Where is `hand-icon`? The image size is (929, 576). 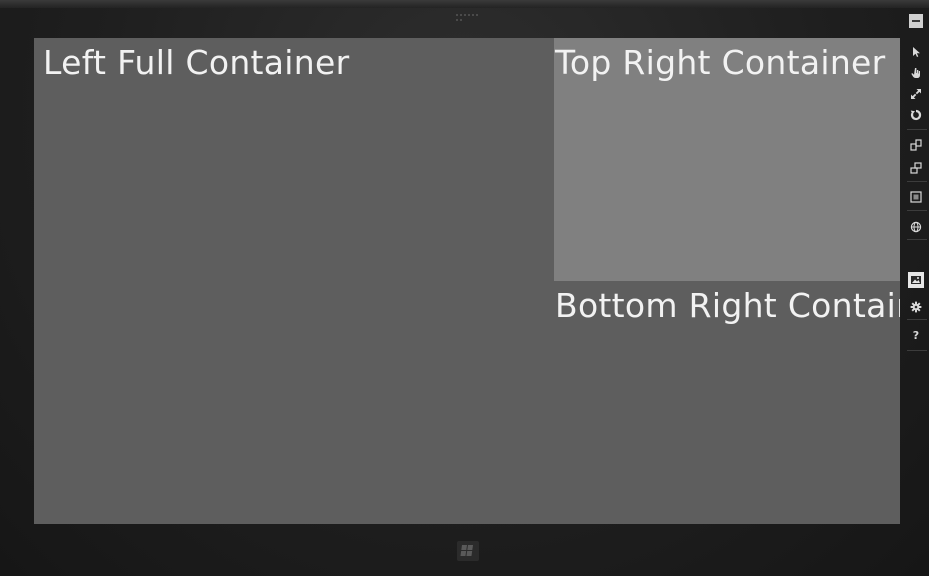 hand-icon is located at coordinates (915, 73).